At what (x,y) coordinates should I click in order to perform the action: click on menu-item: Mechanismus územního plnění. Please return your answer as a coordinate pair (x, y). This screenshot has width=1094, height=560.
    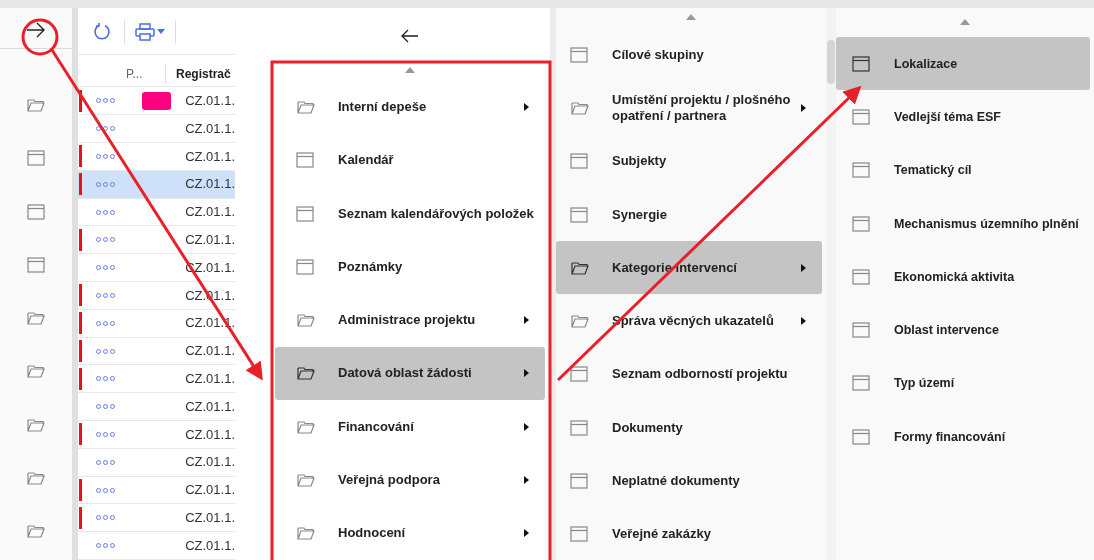
    Looking at the image, I should click on (963, 223).